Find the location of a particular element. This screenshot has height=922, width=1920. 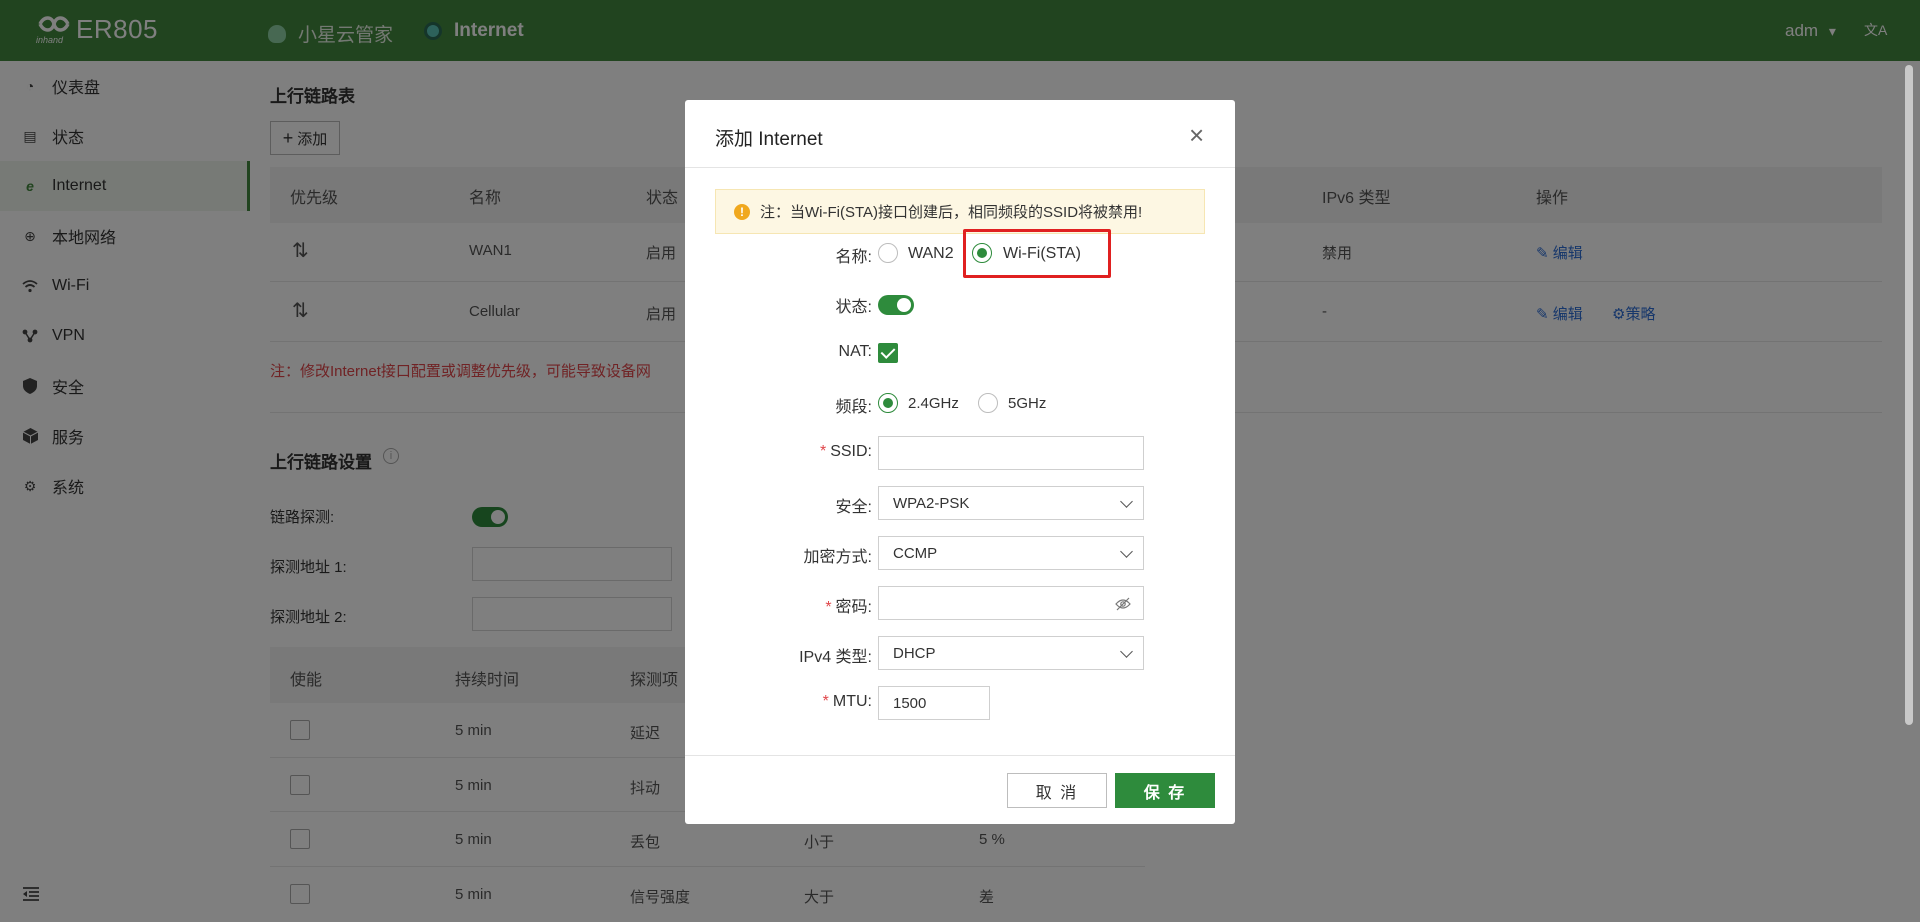

warning-text: 注：当Wi-Fi(STA)接口创建后，相同频段的SSID将被禁用! is located at coordinates (951, 212).